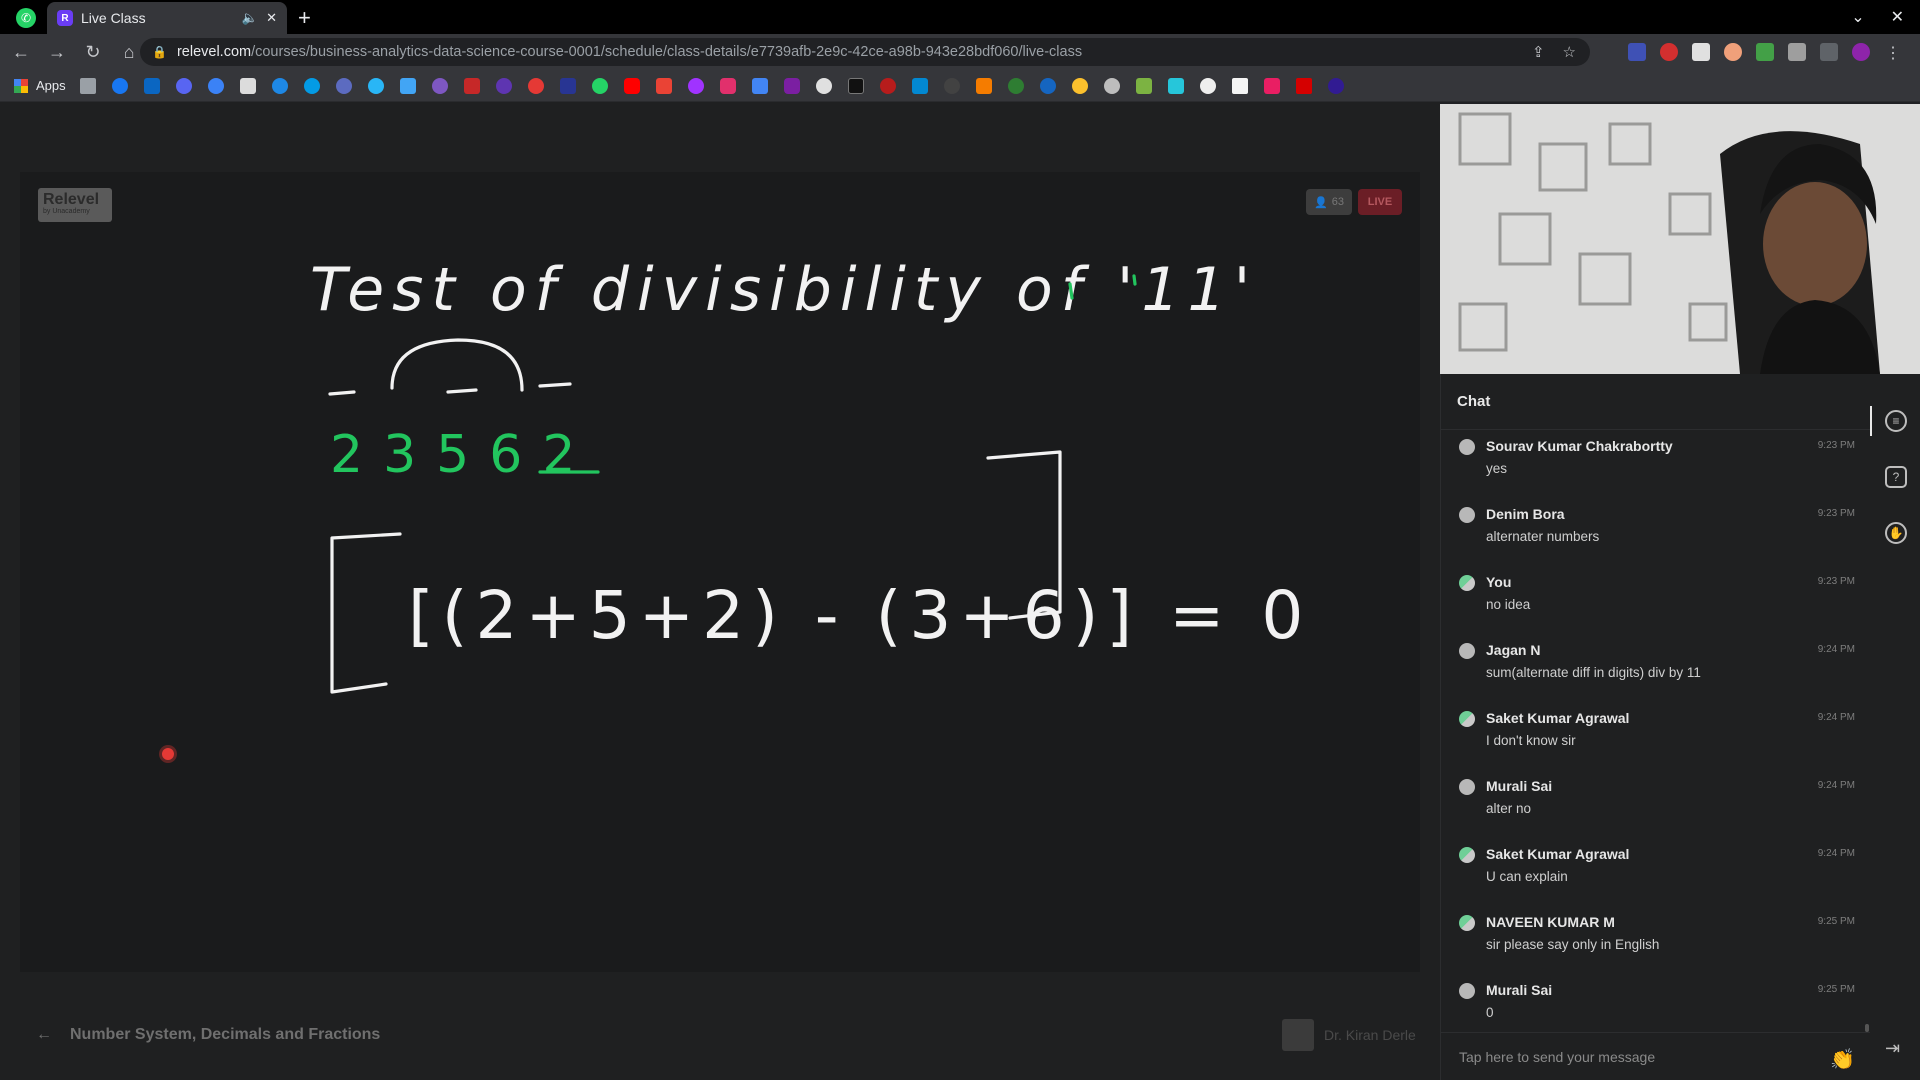  What do you see at coordinates (119, 85) in the screenshot?
I see `facebook-icon` at bounding box center [119, 85].